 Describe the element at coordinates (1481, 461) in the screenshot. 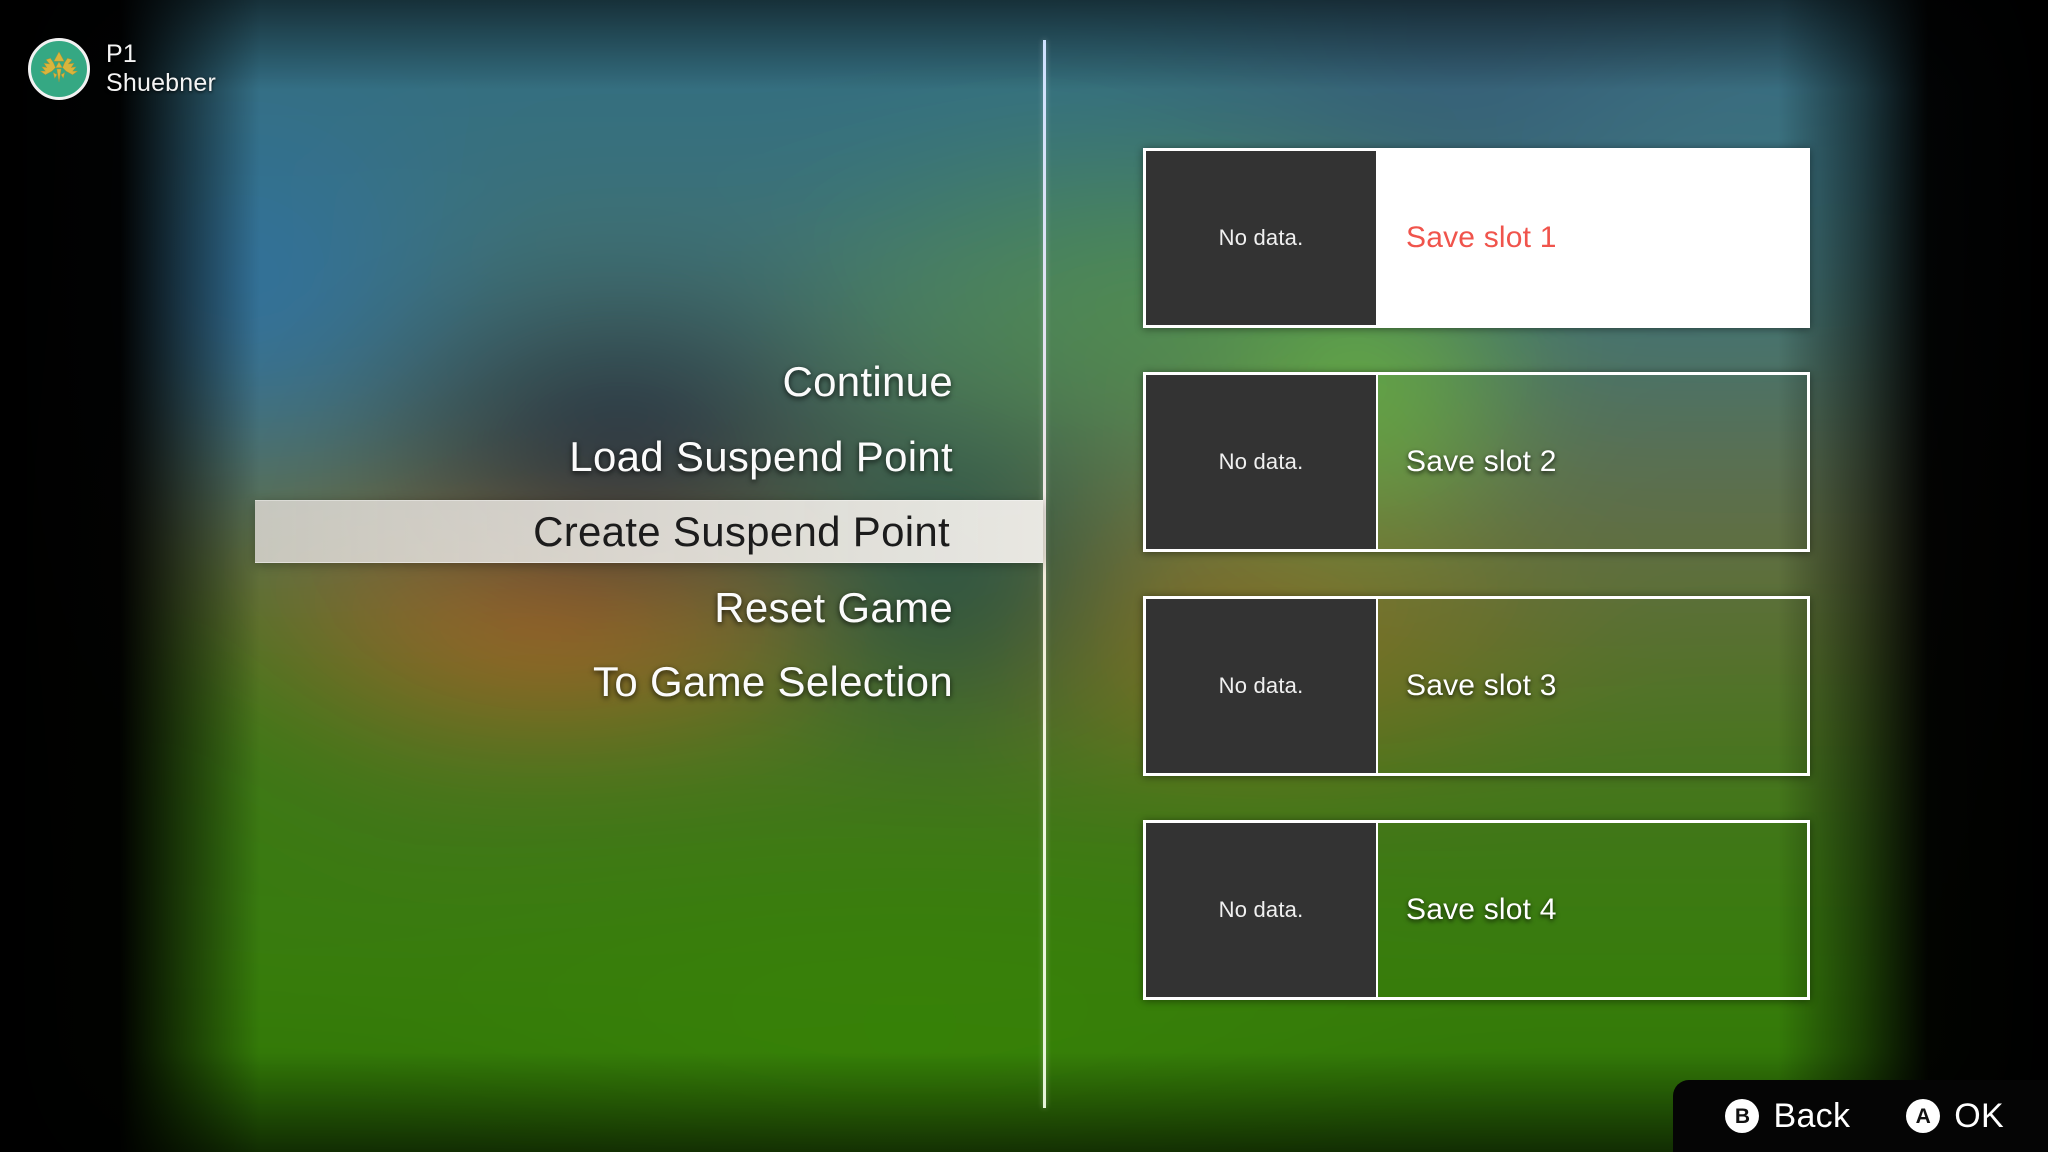

I see `save-slot-label: Save slot 2` at that location.